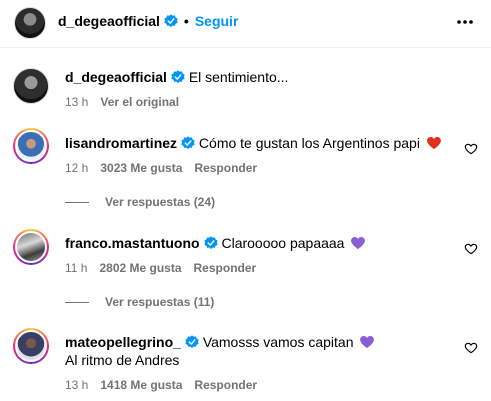  I want to click on more-options-icon, so click(465, 22).